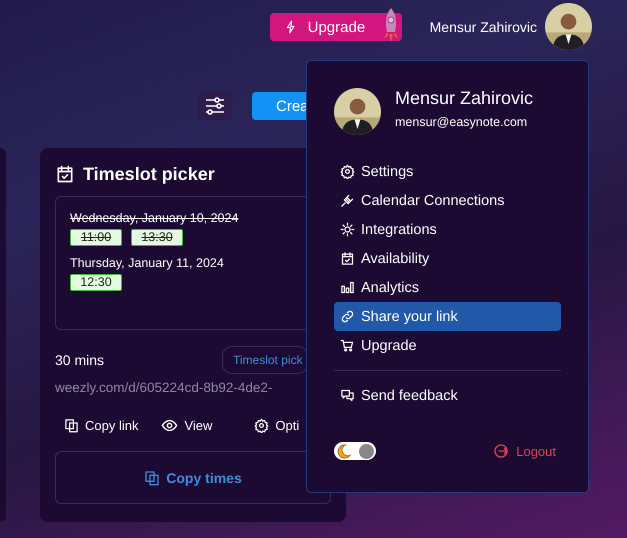 The height and width of the screenshot is (538, 627). I want to click on user-name: Mensur Zahirovic, so click(483, 26).